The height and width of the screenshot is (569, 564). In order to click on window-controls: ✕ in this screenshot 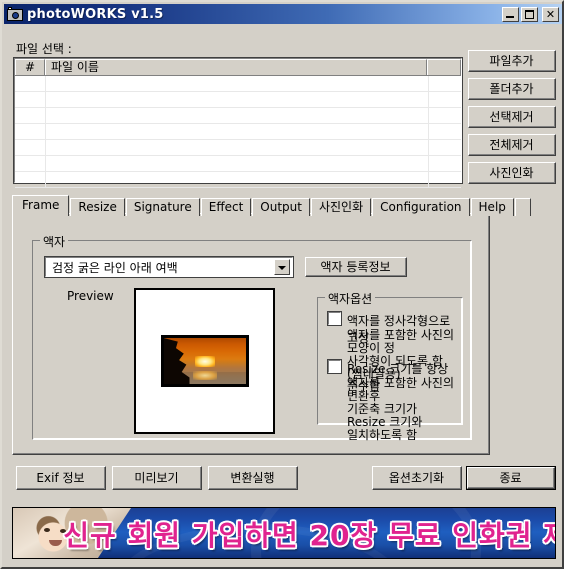, I will do `click(530, 14)`.